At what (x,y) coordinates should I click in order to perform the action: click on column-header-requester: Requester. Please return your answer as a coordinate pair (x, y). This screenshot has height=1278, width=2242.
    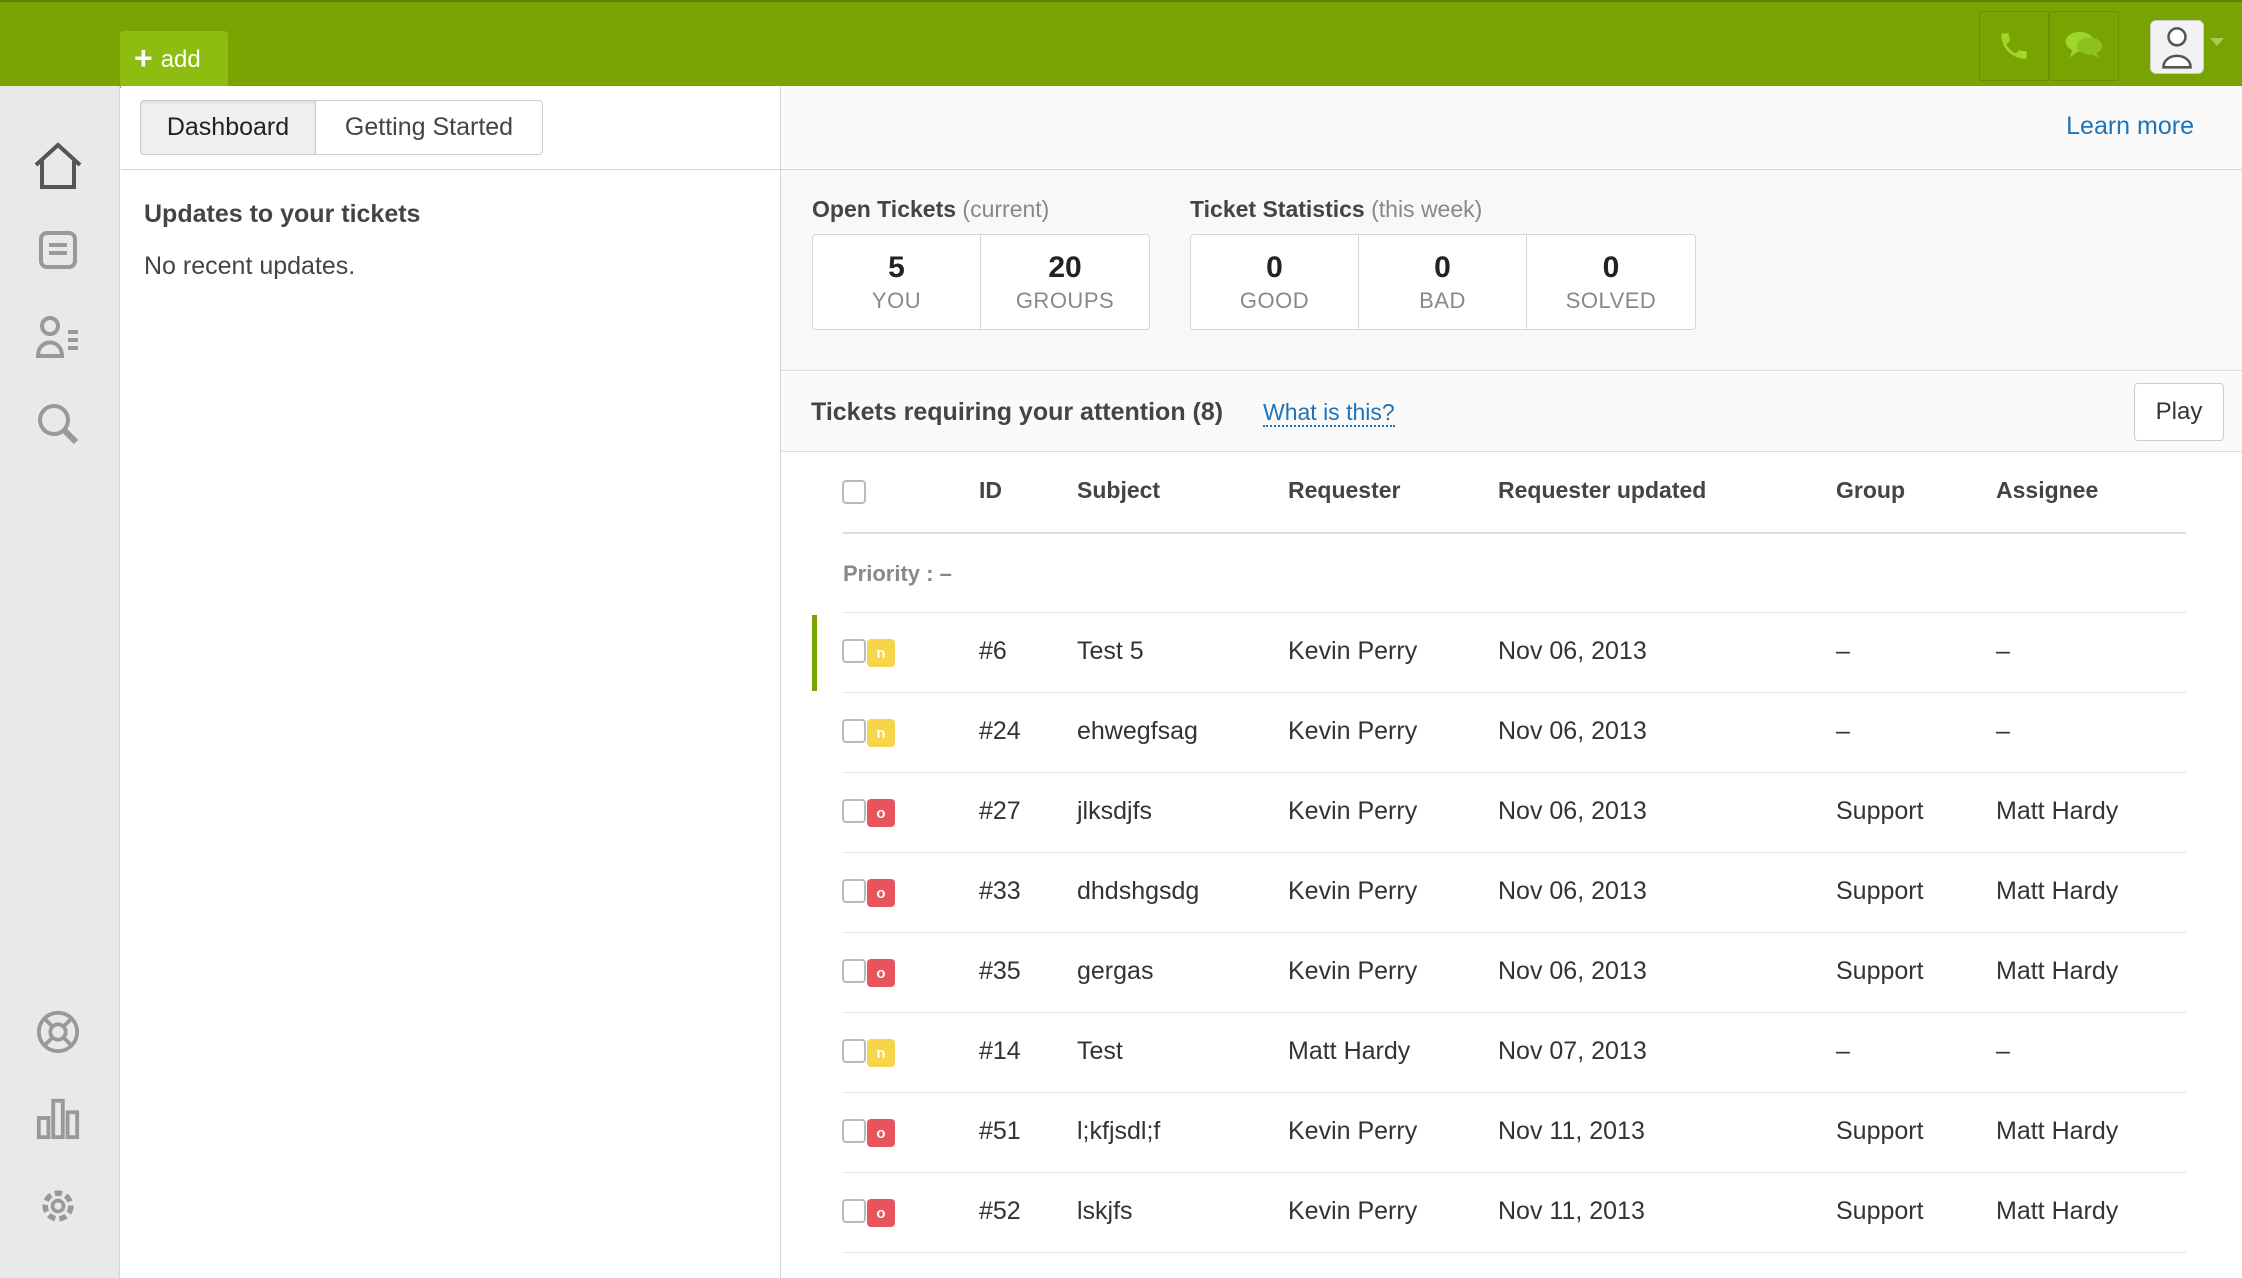
    Looking at the image, I should click on (1344, 490).